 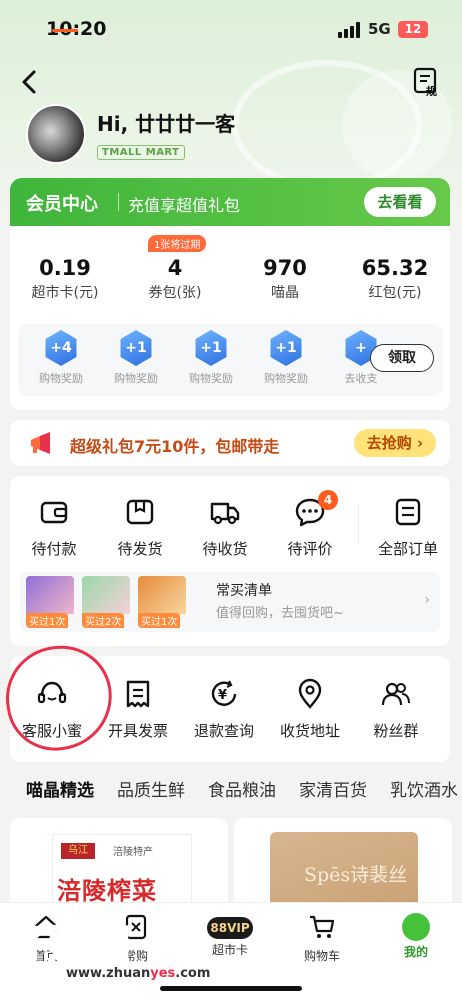 What do you see at coordinates (309, 731) in the screenshot?
I see `service-label: 收货地址` at bounding box center [309, 731].